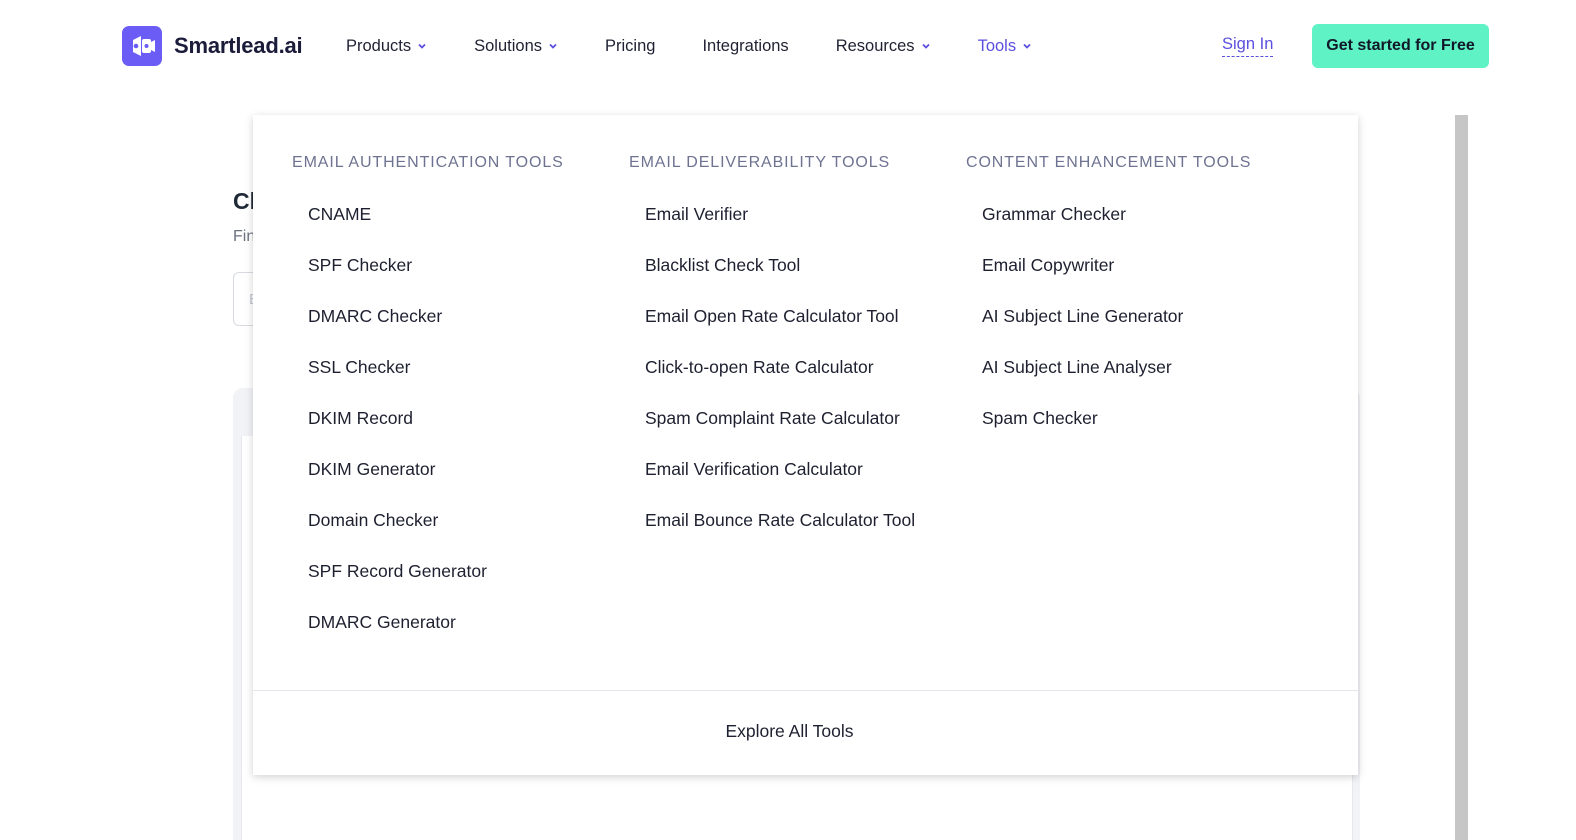  I want to click on page-scrollbar, so click(1461, 477).